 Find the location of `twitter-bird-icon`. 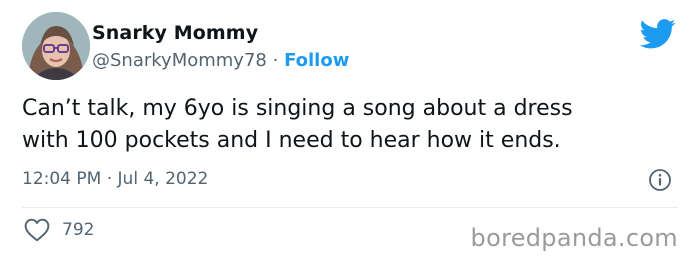

twitter-bird-icon is located at coordinates (658, 34).